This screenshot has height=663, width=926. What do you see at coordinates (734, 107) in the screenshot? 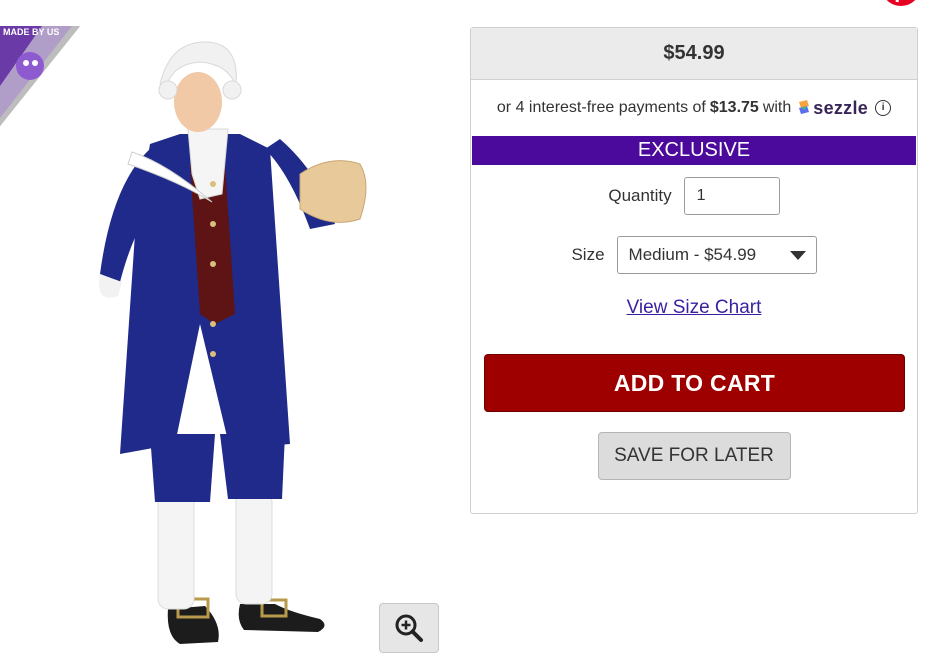
I see `sezzle-amount: $13.75` at bounding box center [734, 107].